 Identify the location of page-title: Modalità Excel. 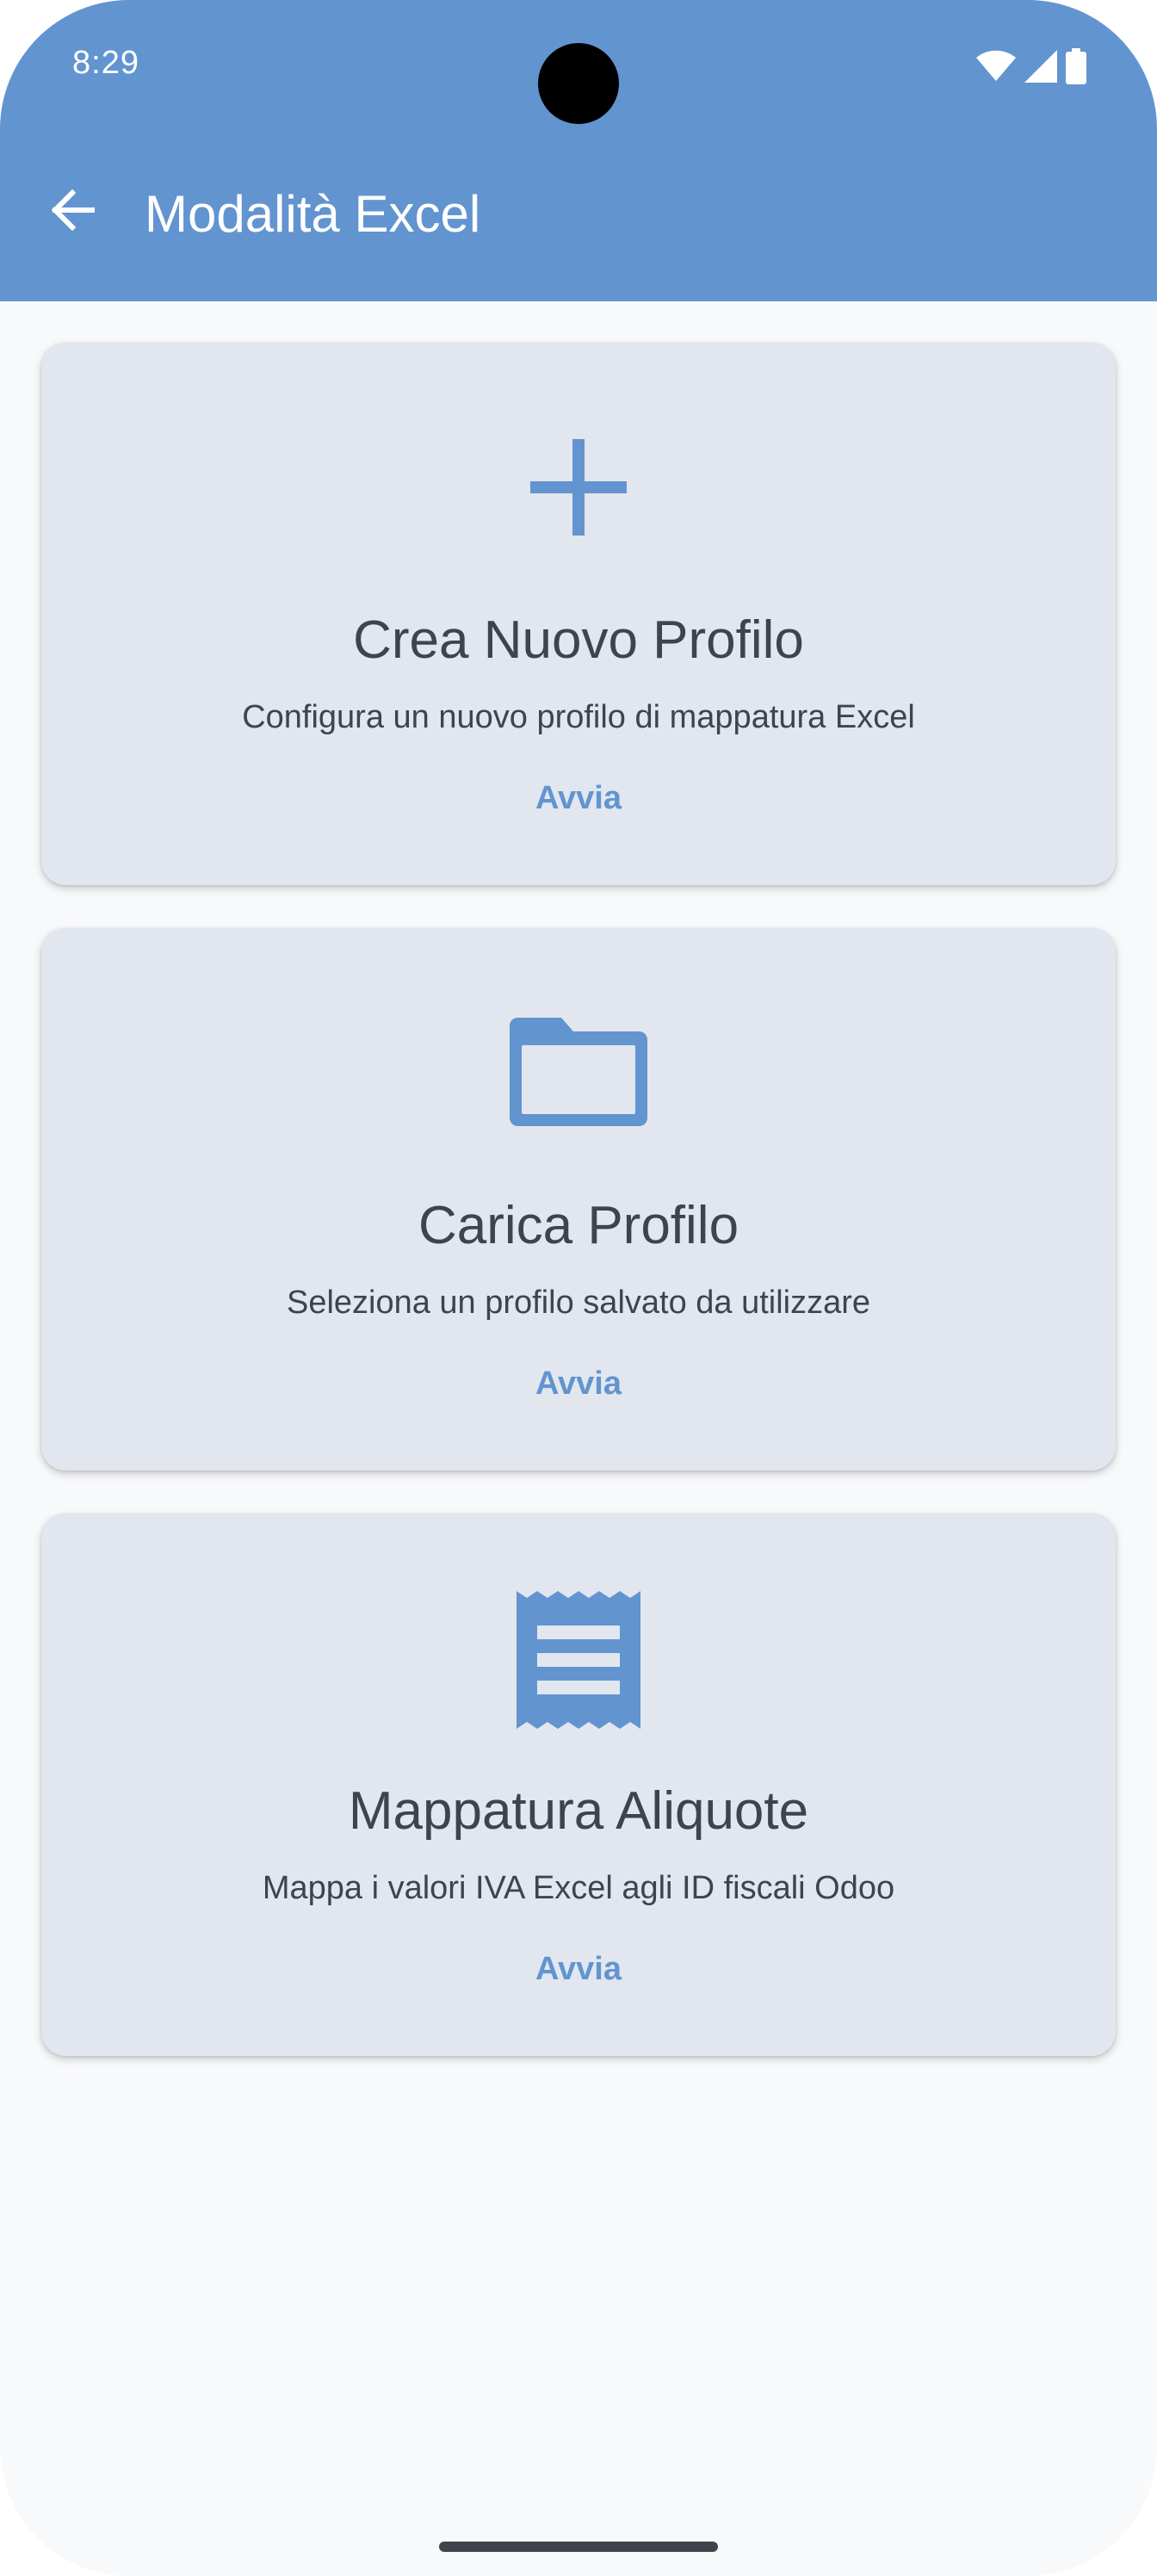
(313, 214).